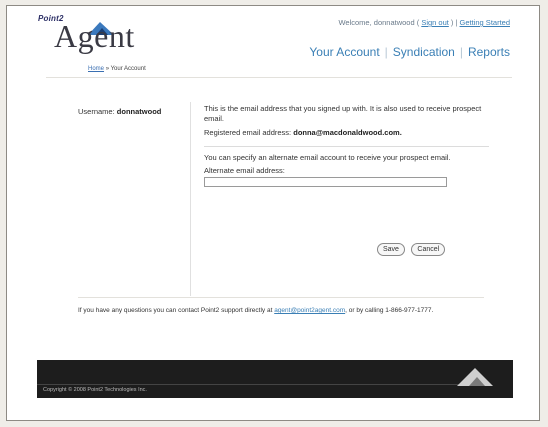 The width and height of the screenshot is (548, 427). Describe the element at coordinates (391, 249) in the screenshot. I see `save-button: Save` at that location.